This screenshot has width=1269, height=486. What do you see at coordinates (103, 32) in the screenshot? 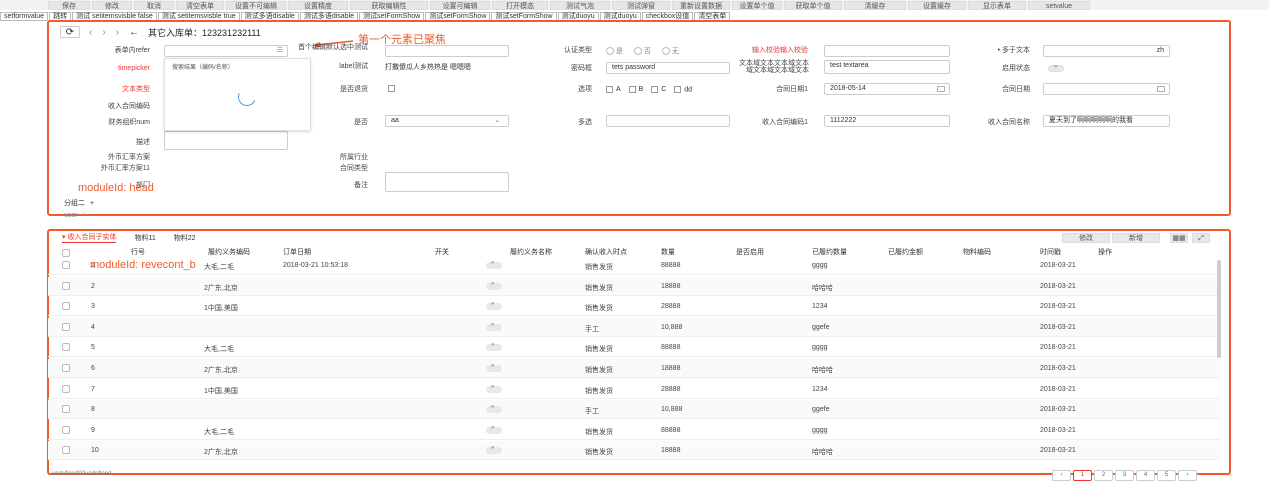
I see `next-icon: ›` at bounding box center [103, 32].